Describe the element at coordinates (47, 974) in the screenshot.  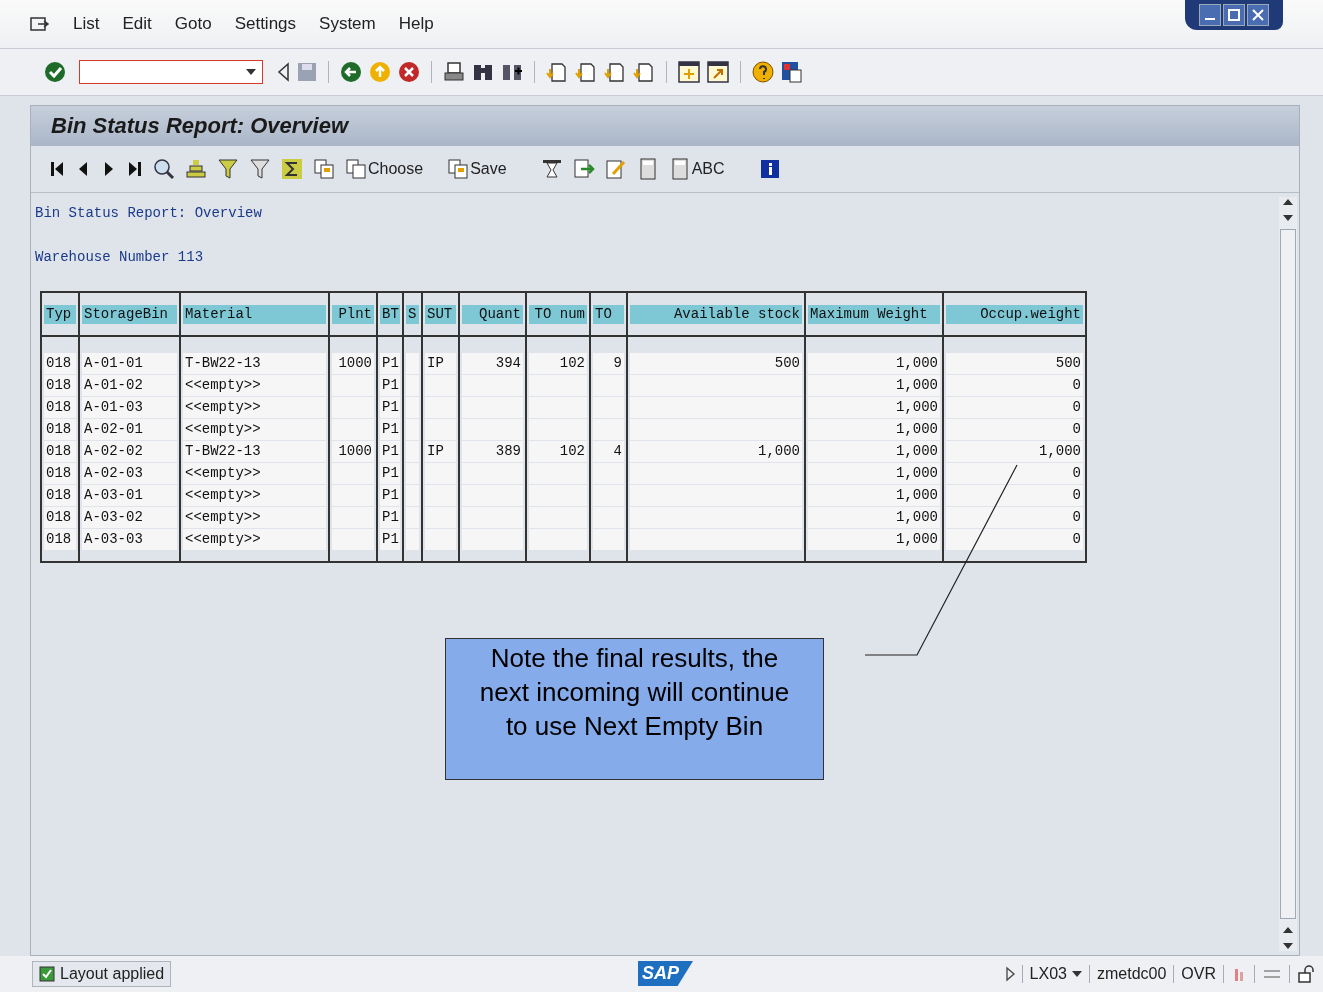
I see `checkbox-icon` at that location.